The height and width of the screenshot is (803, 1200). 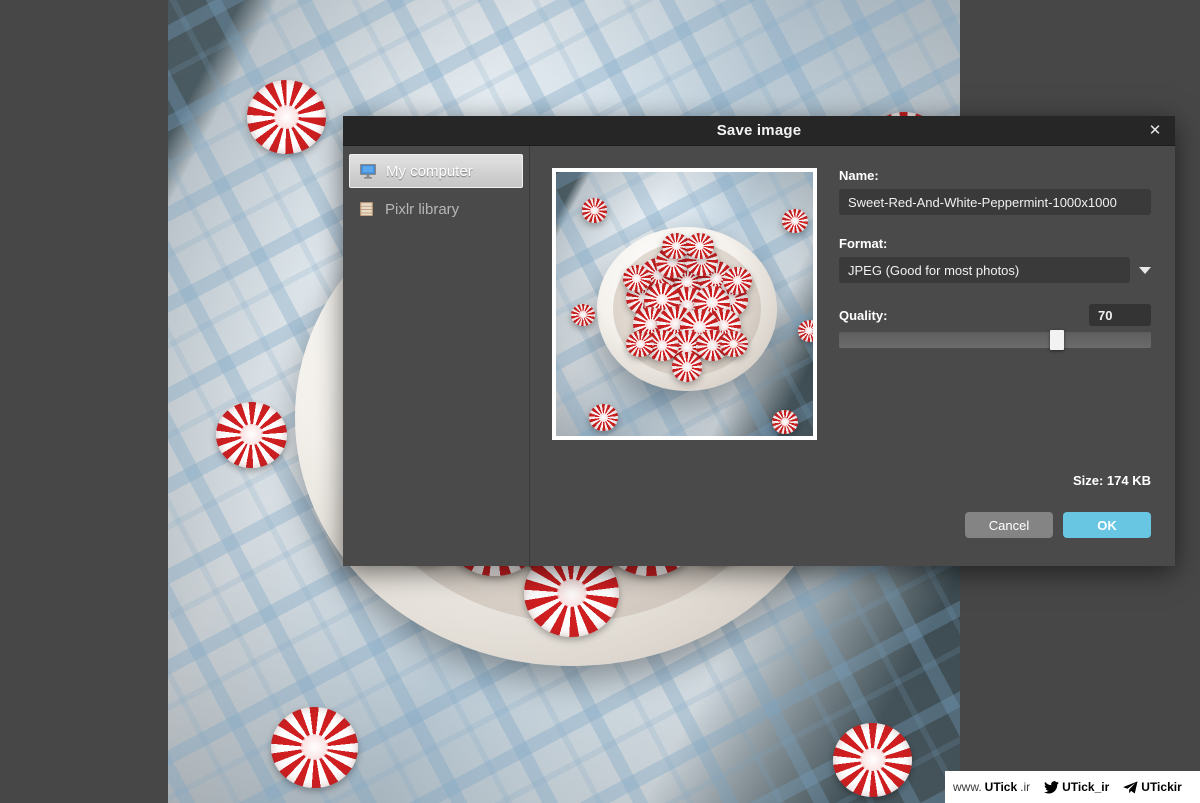 I want to click on quality-value-input: 70, so click(x=1120, y=315).